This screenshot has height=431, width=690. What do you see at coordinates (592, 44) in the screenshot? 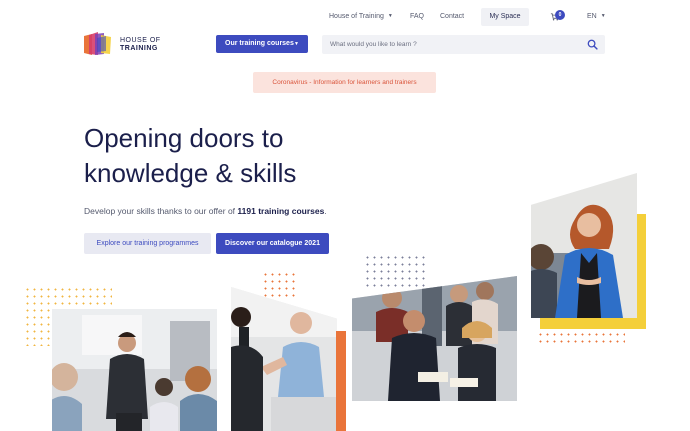
I see `search-icon` at bounding box center [592, 44].